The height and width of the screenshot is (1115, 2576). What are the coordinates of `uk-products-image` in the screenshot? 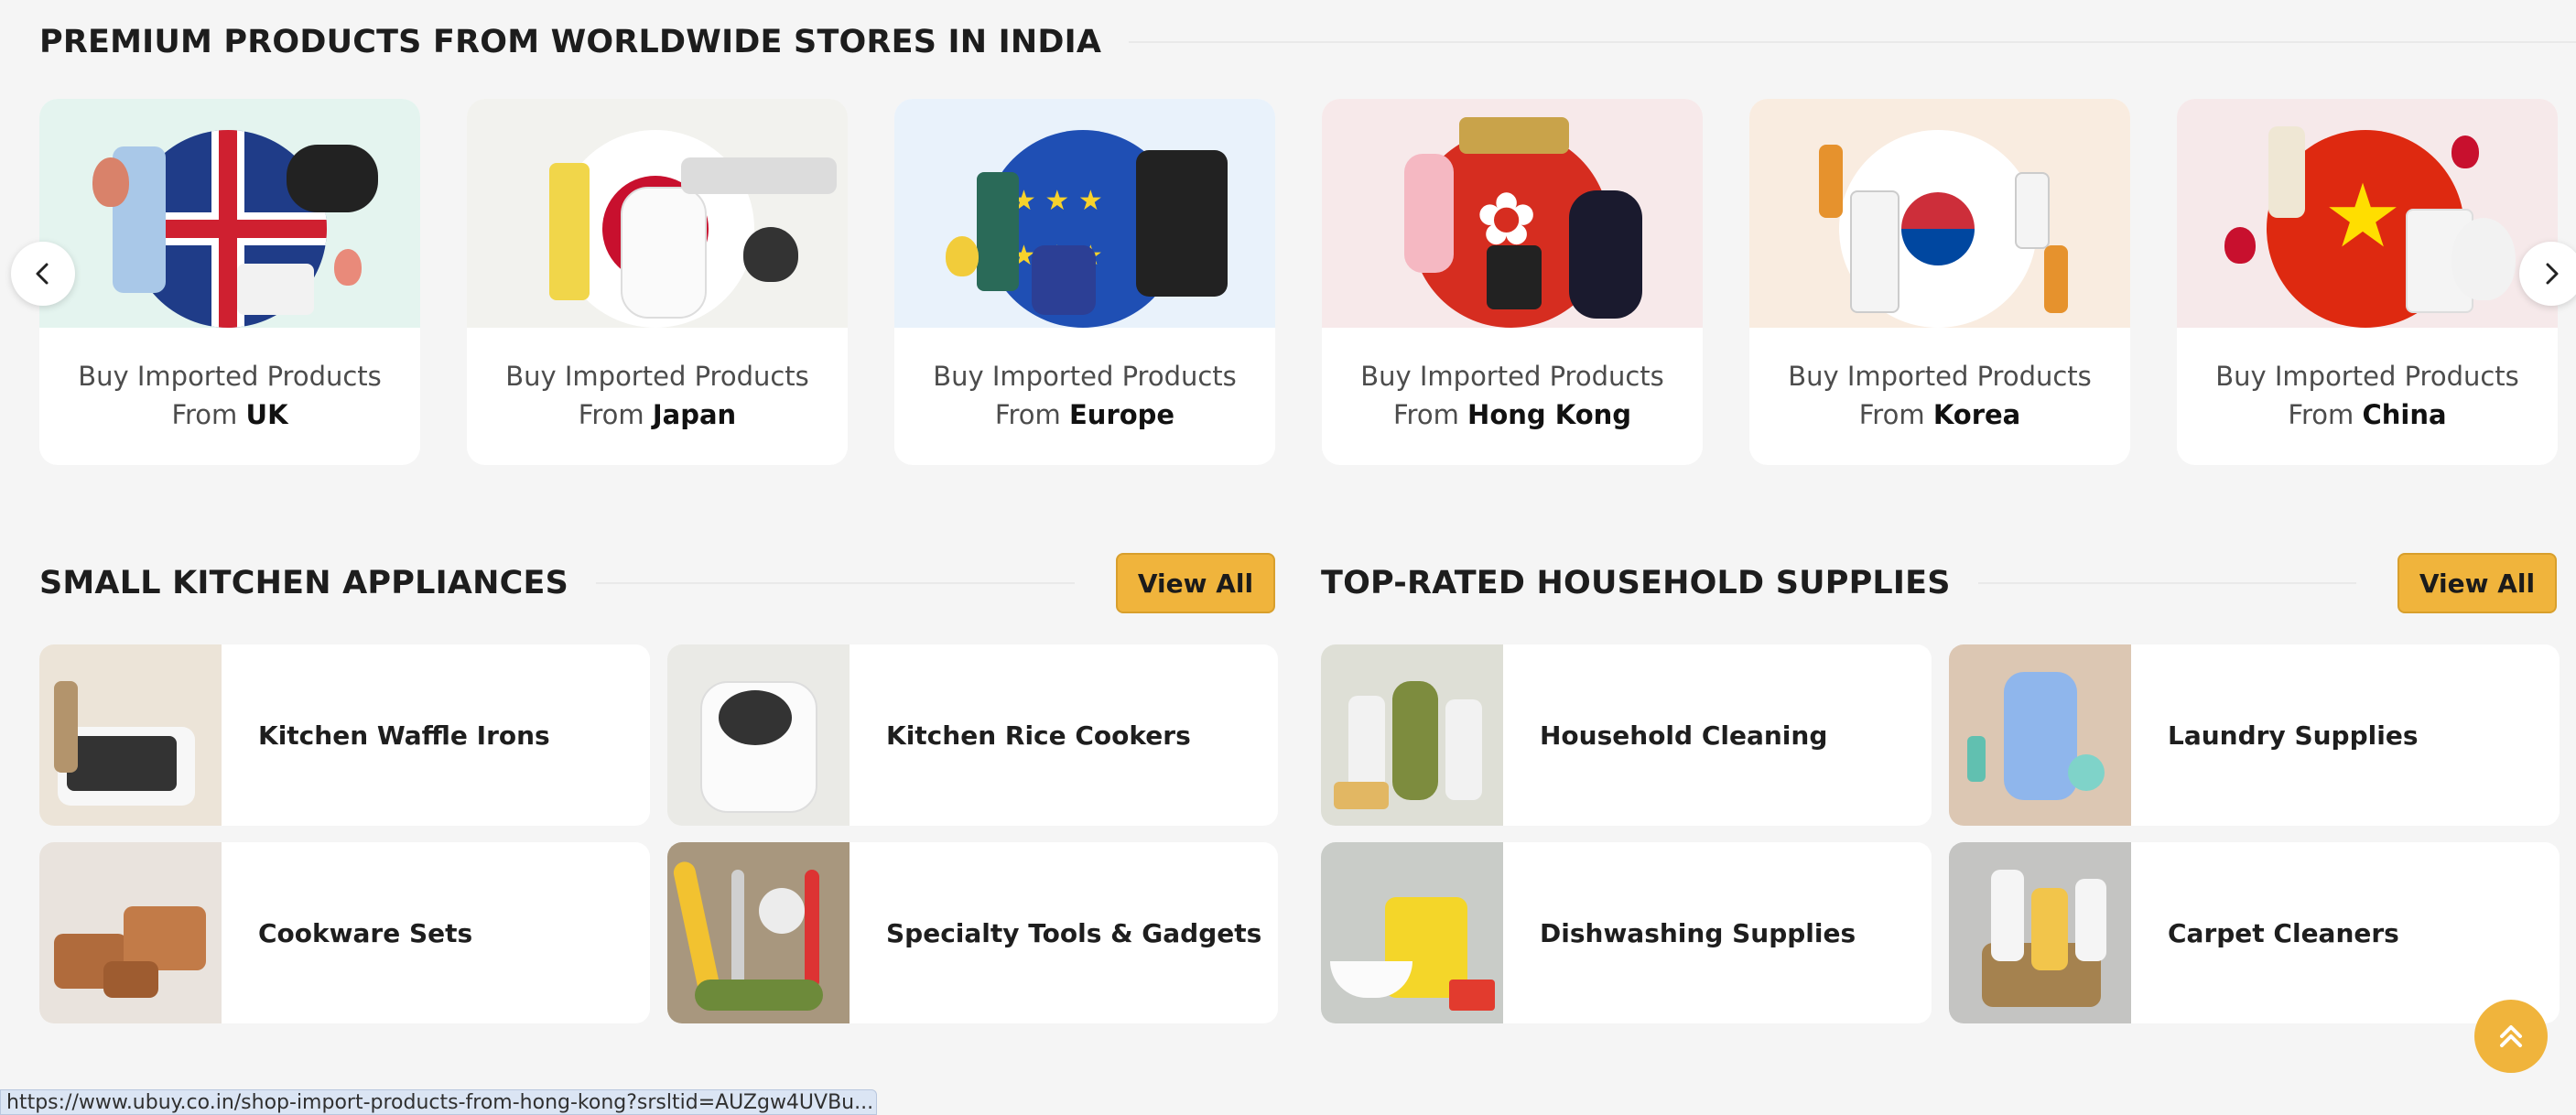 It's located at (230, 214).